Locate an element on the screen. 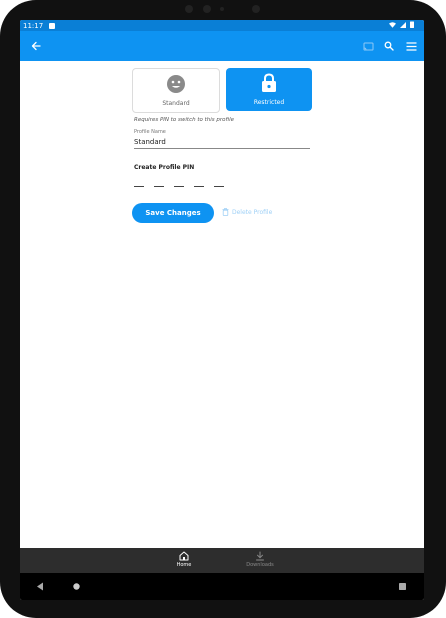  search-button is located at coordinates (389, 46).